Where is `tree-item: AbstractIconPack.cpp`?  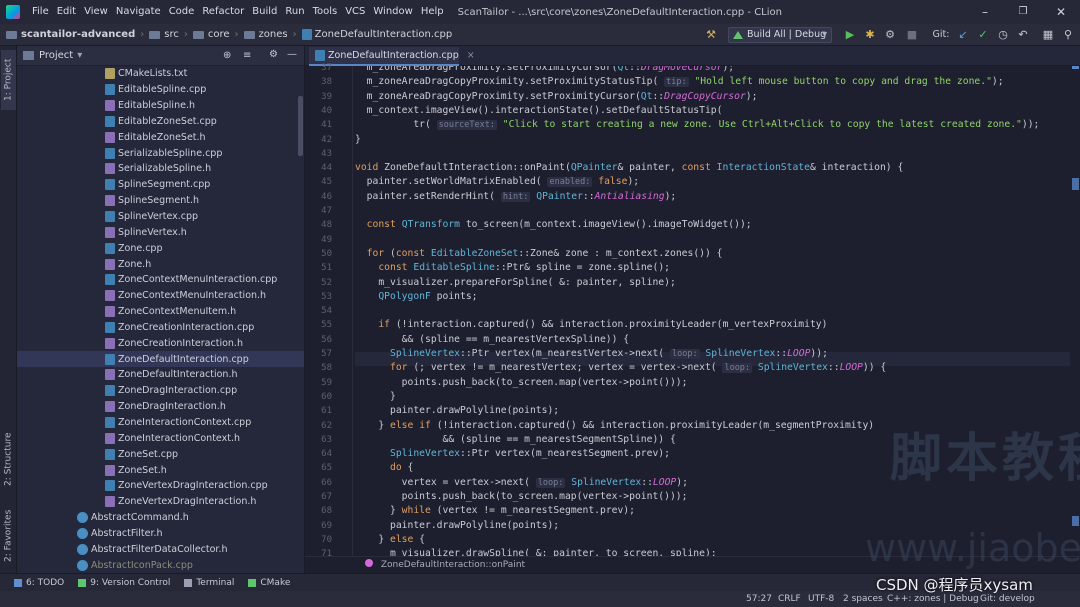
tree-item: AbstractIconPack.cpp is located at coordinates (160, 565).